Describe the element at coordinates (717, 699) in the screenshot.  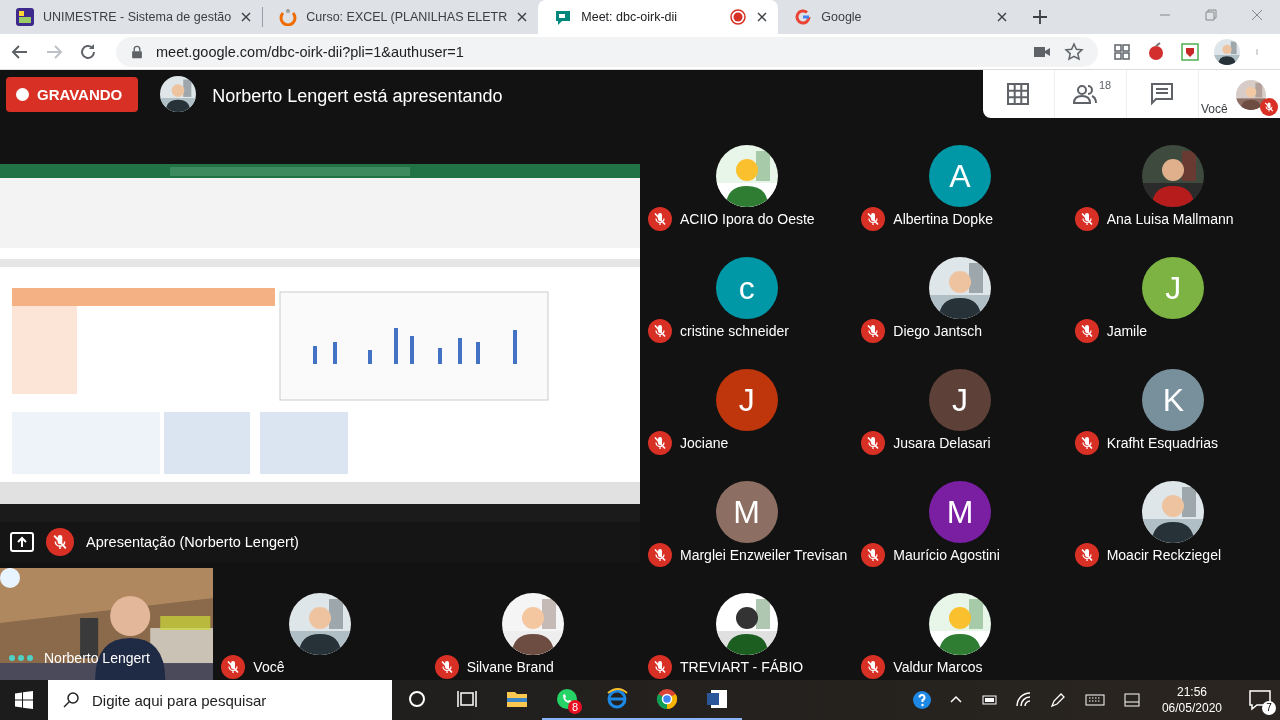
I see `document-icon` at that location.